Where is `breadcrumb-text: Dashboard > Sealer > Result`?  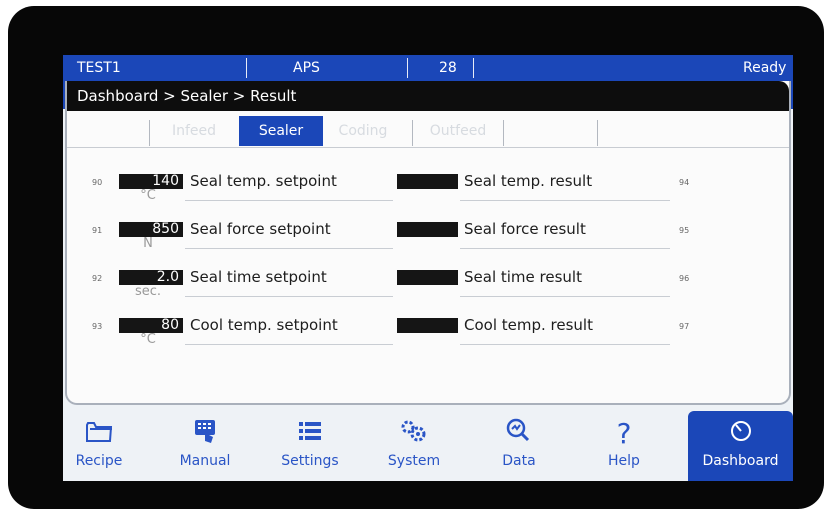 breadcrumb-text: Dashboard > Sealer > Result is located at coordinates (187, 96).